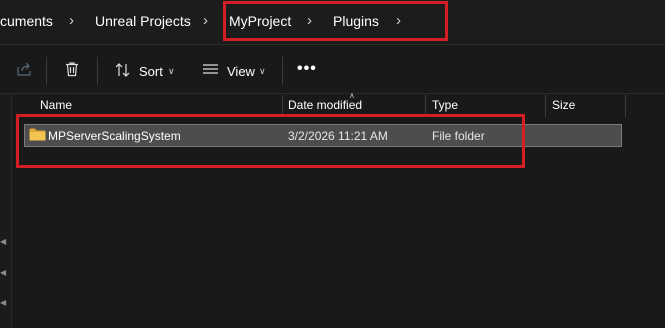 The width and height of the screenshot is (665, 328). What do you see at coordinates (6, 211) in the screenshot?
I see `navigation-pane` at bounding box center [6, 211].